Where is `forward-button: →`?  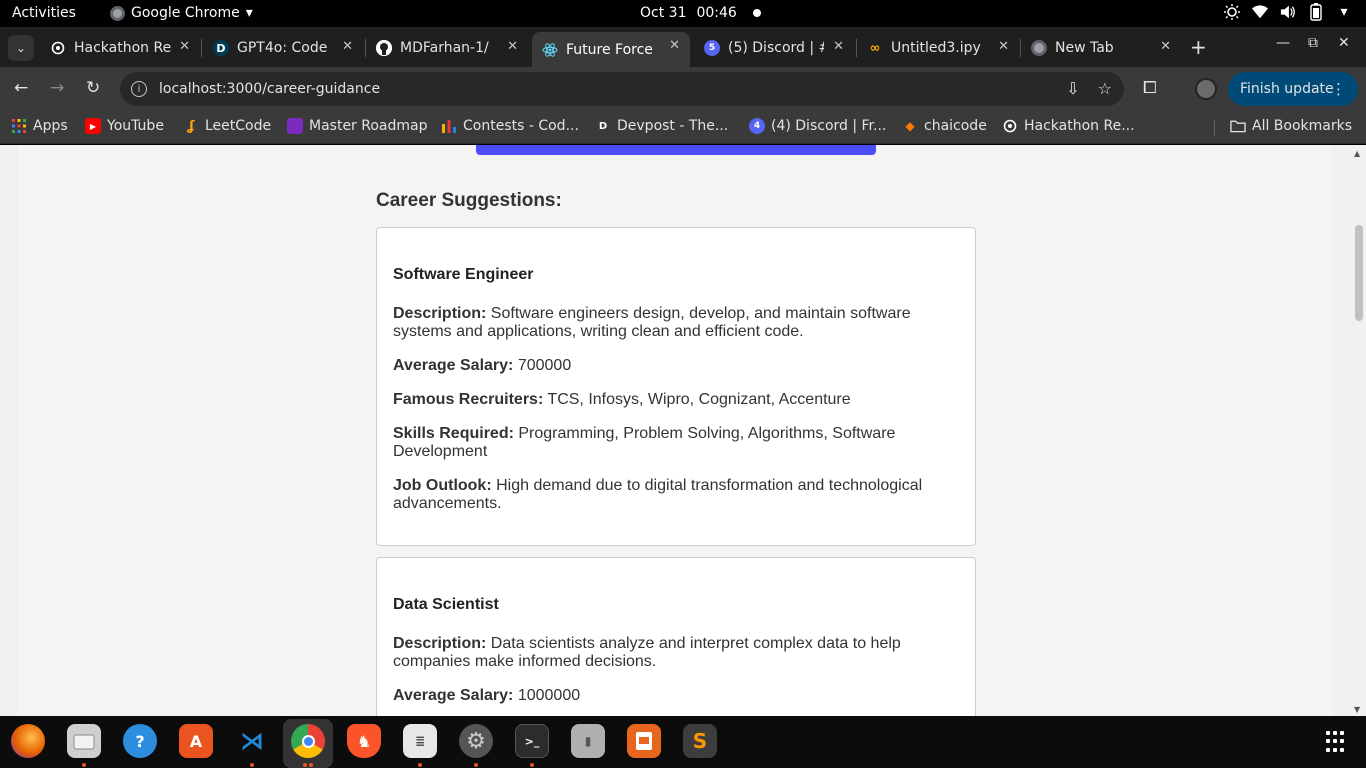 forward-button: → is located at coordinates (57, 88).